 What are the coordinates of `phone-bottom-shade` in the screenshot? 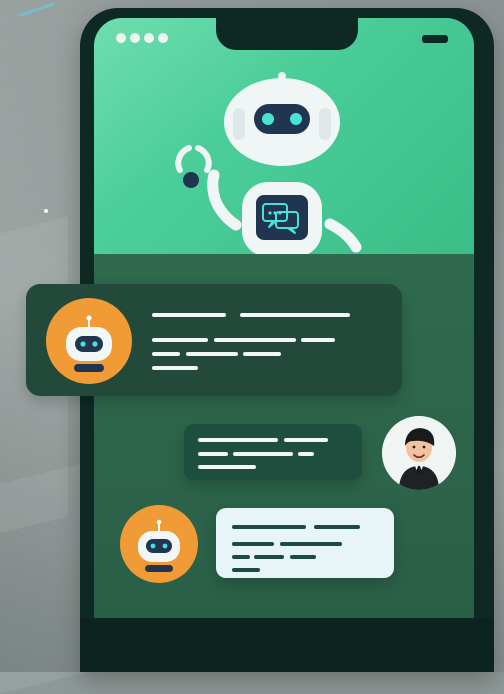 It's located at (287, 645).